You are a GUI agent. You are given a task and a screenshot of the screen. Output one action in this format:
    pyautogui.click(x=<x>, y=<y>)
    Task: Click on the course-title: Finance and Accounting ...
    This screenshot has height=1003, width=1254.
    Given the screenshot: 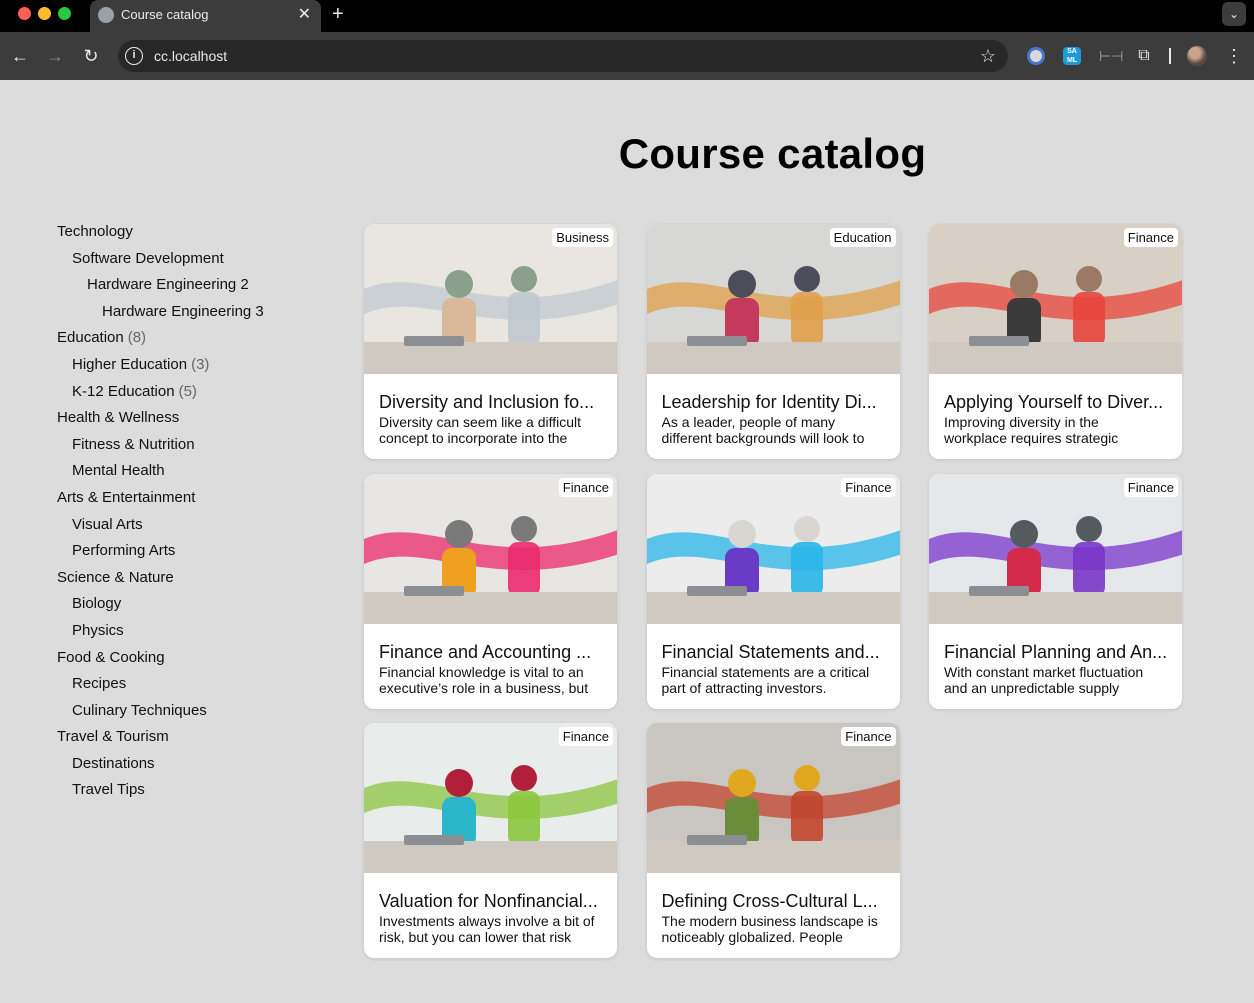 What is the action you would take?
    pyautogui.click(x=491, y=652)
    